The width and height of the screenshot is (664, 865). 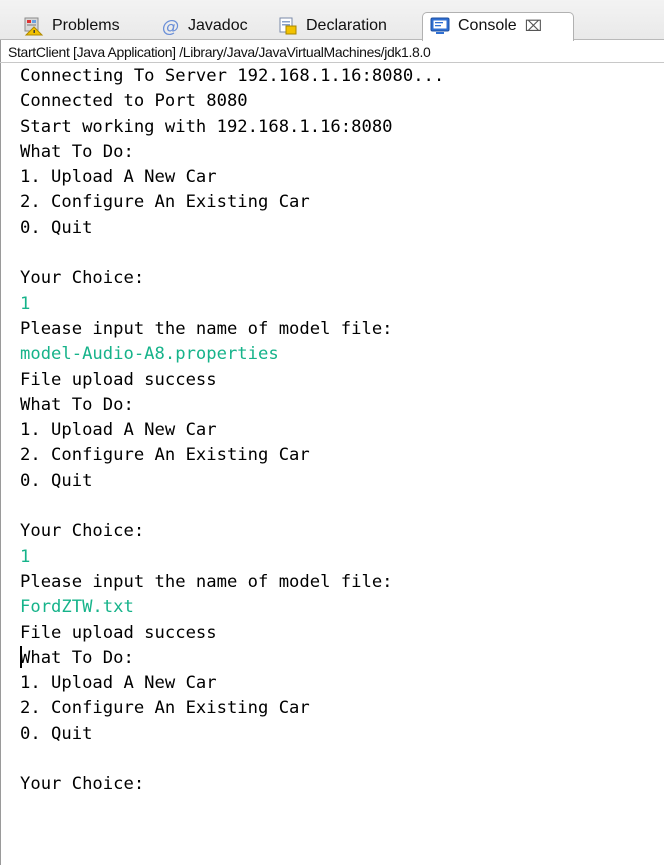 What do you see at coordinates (288, 26) in the screenshot?
I see `declaration-icon` at bounding box center [288, 26].